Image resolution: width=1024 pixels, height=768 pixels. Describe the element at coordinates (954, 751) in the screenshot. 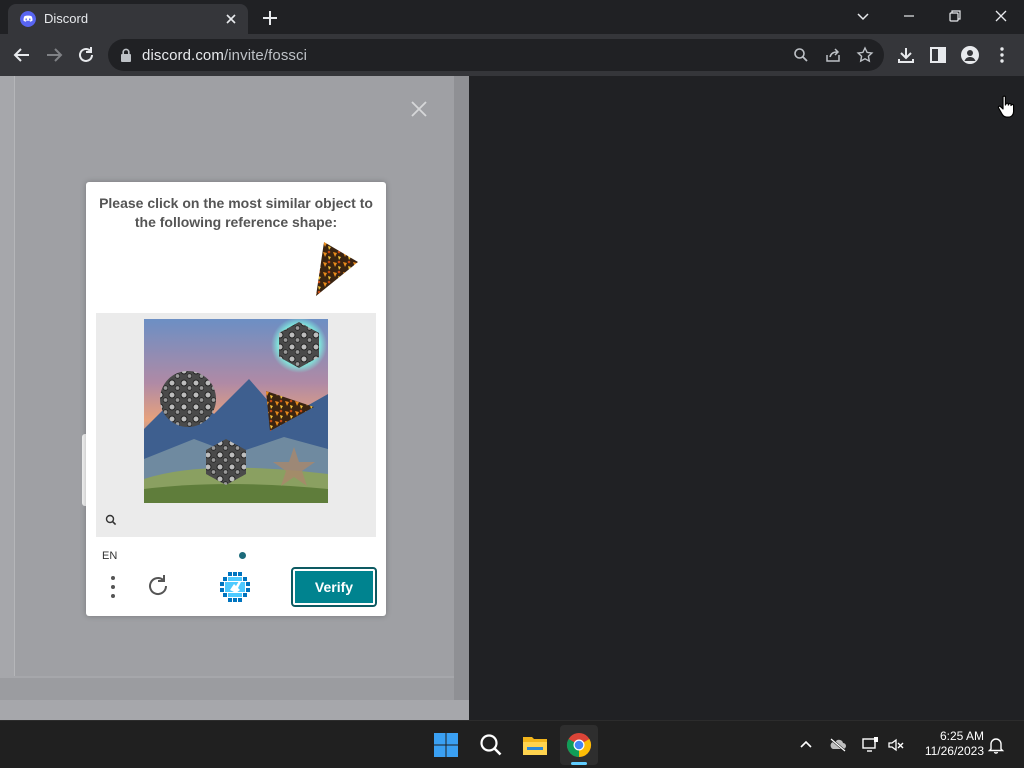

I see `clock-date: 11/26/2023` at that location.